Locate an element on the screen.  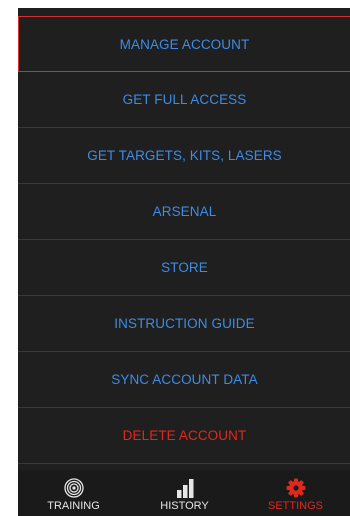
store-button: STORE is located at coordinates (184, 268).